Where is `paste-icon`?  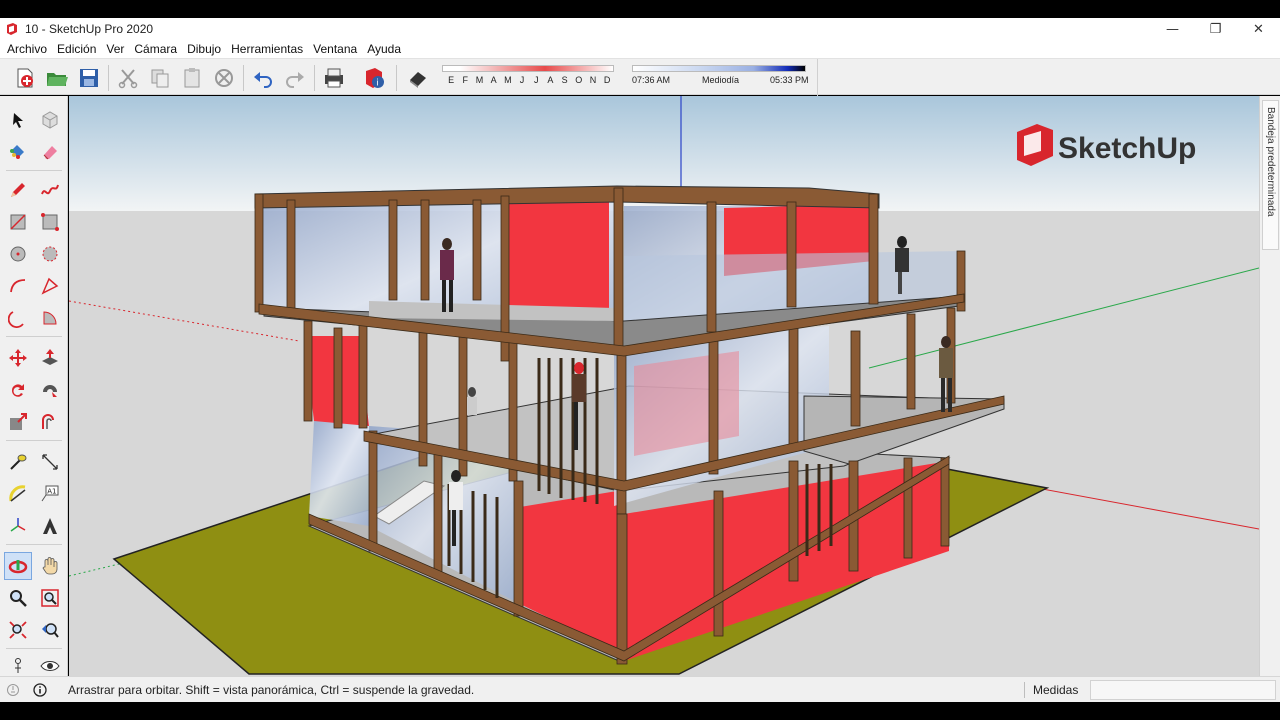
paste-icon is located at coordinates (192, 78).